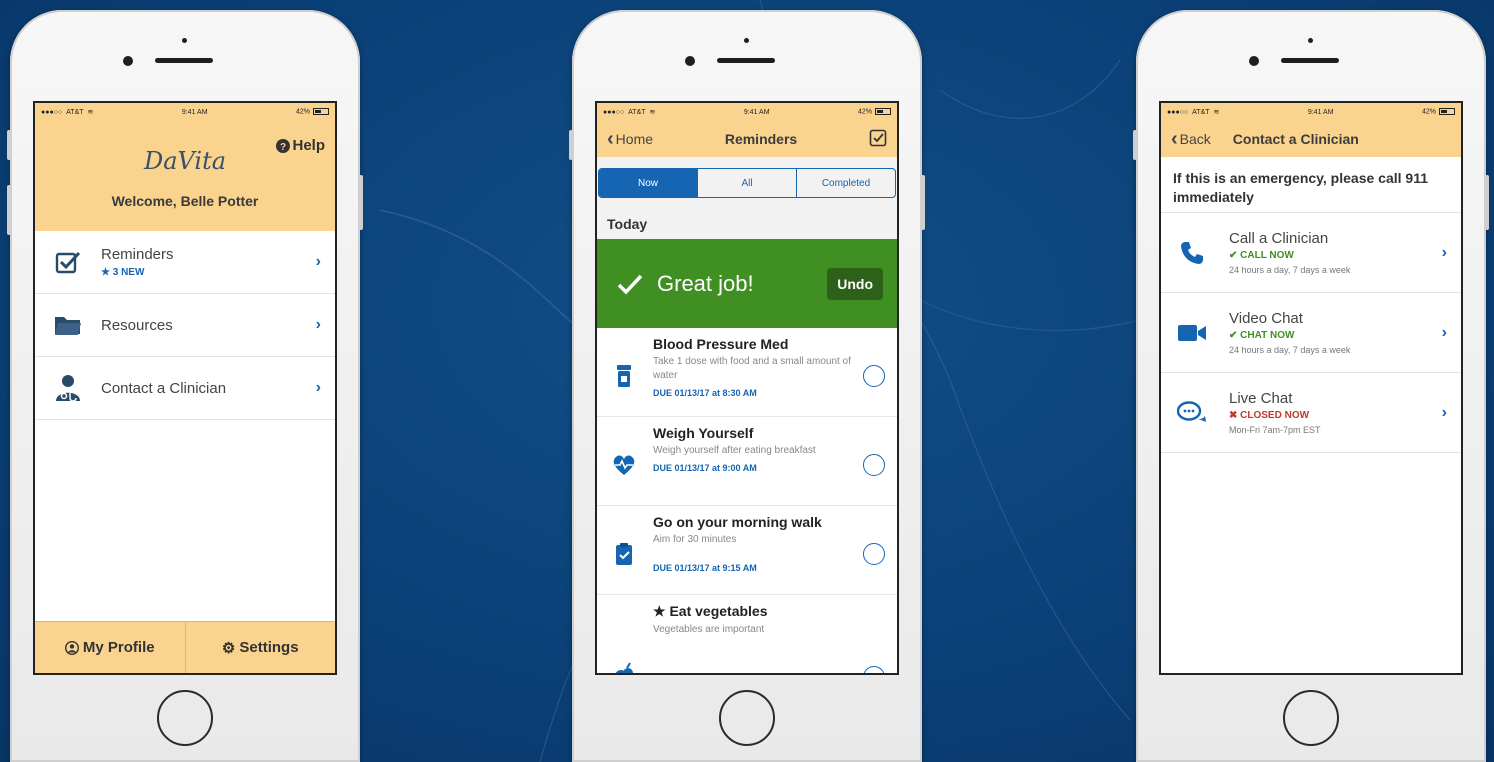 Image resolution: width=1494 pixels, height=762 pixels. I want to click on help-button: ? Help, so click(300, 145).